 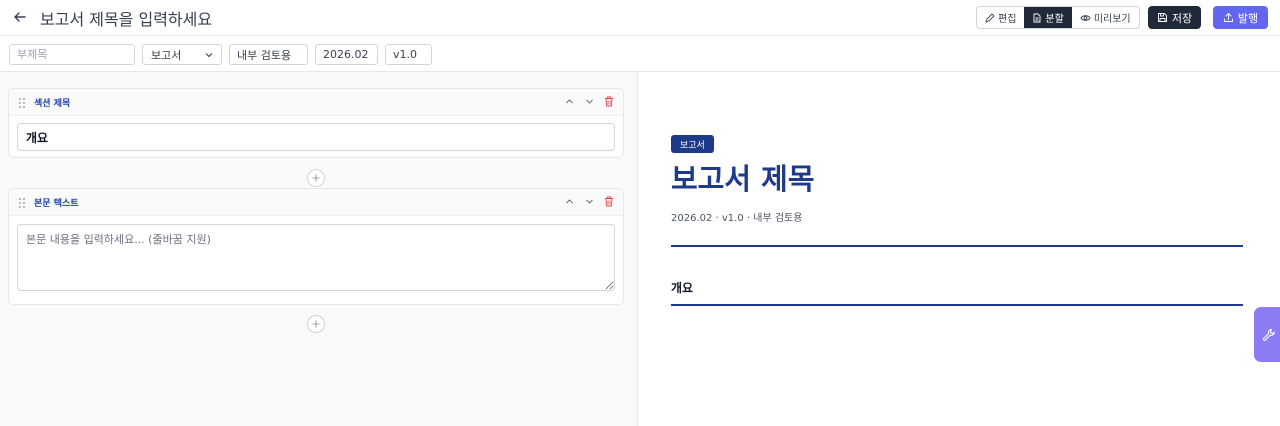 I want to click on preview-doc-type-badge: 보고서, so click(x=692, y=144).